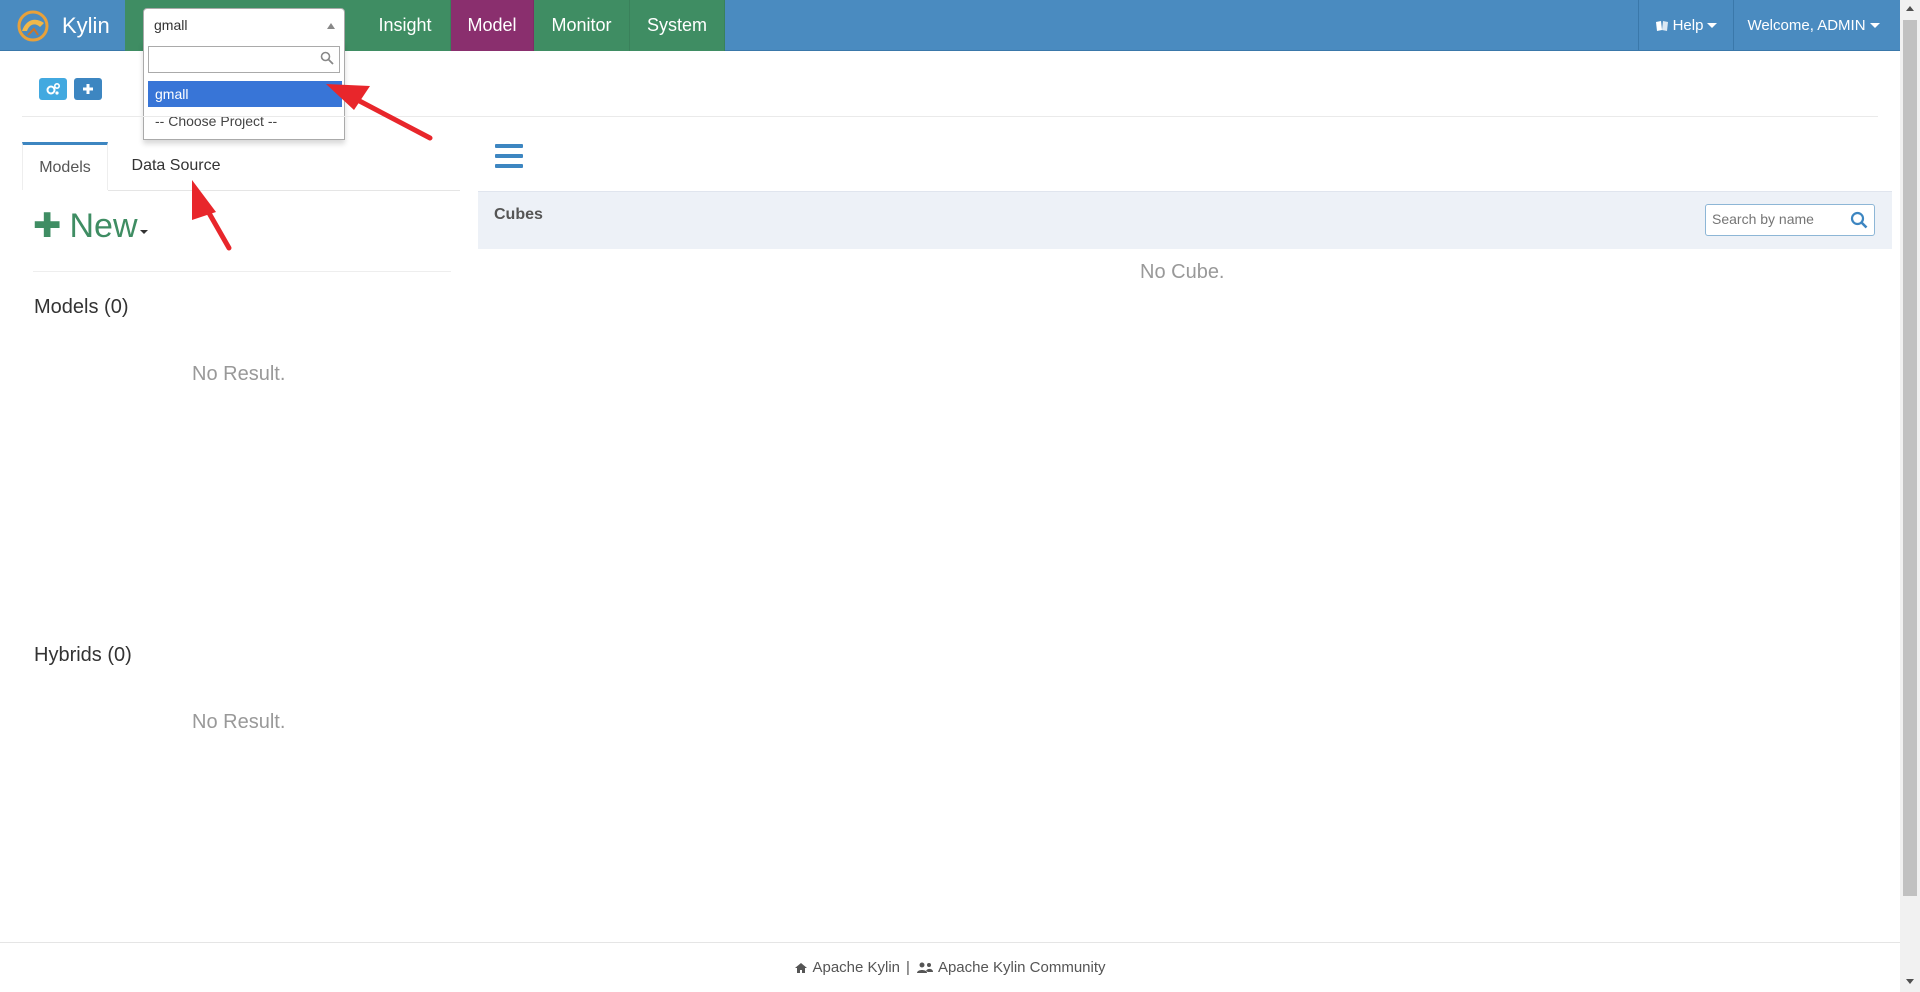  Describe the element at coordinates (312, 167) in the screenshot. I see `annotation-arrows` at that location.